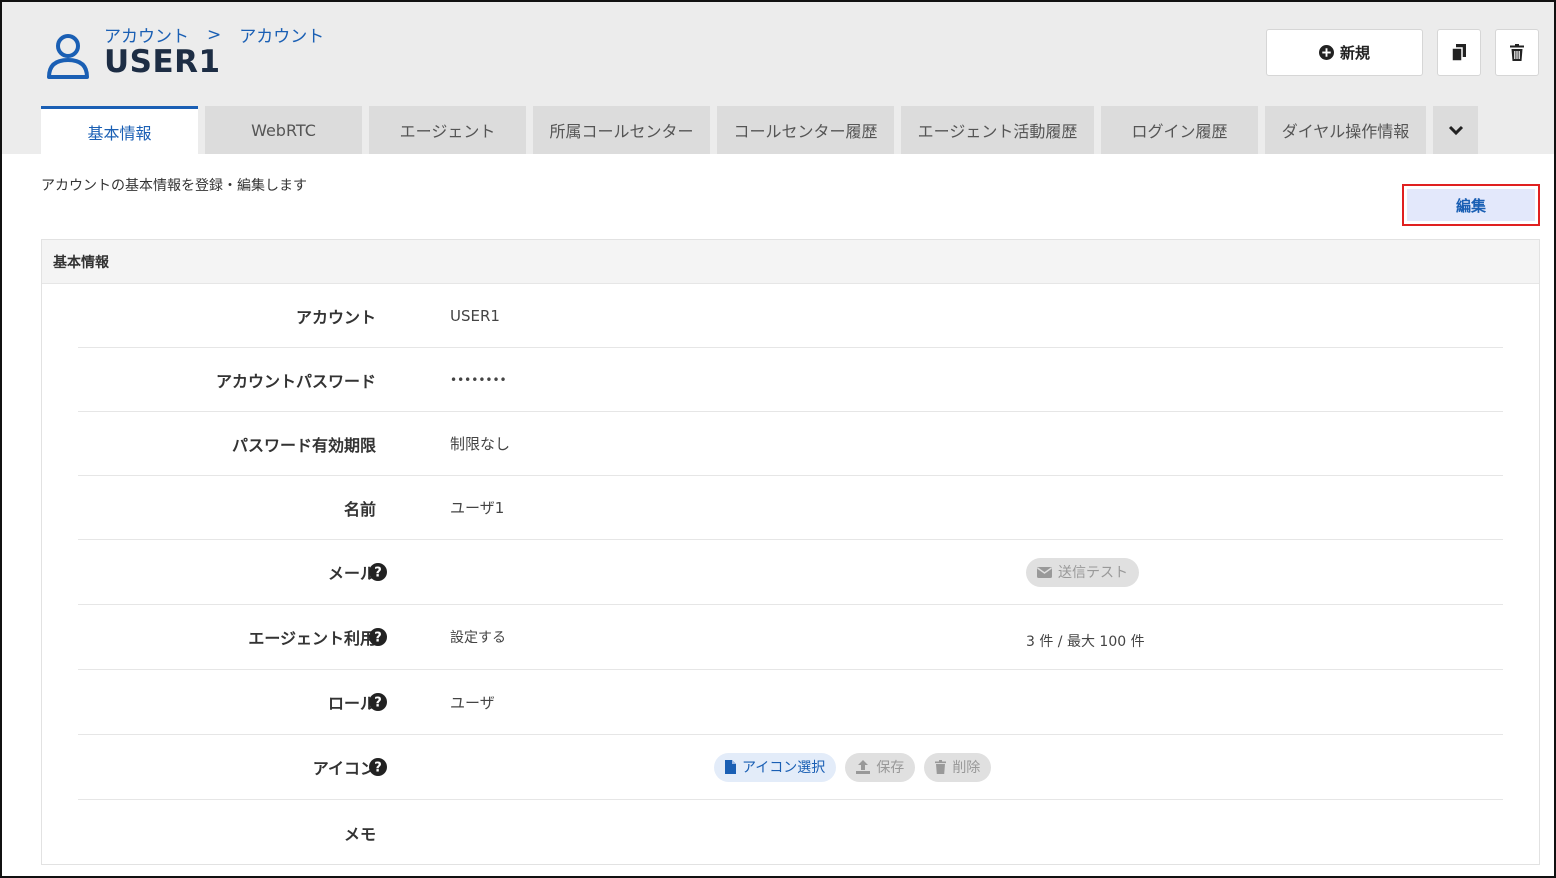 The width and height of the screenshot is (1556, 878). I want to click on copy-button, so click(1459, 52).